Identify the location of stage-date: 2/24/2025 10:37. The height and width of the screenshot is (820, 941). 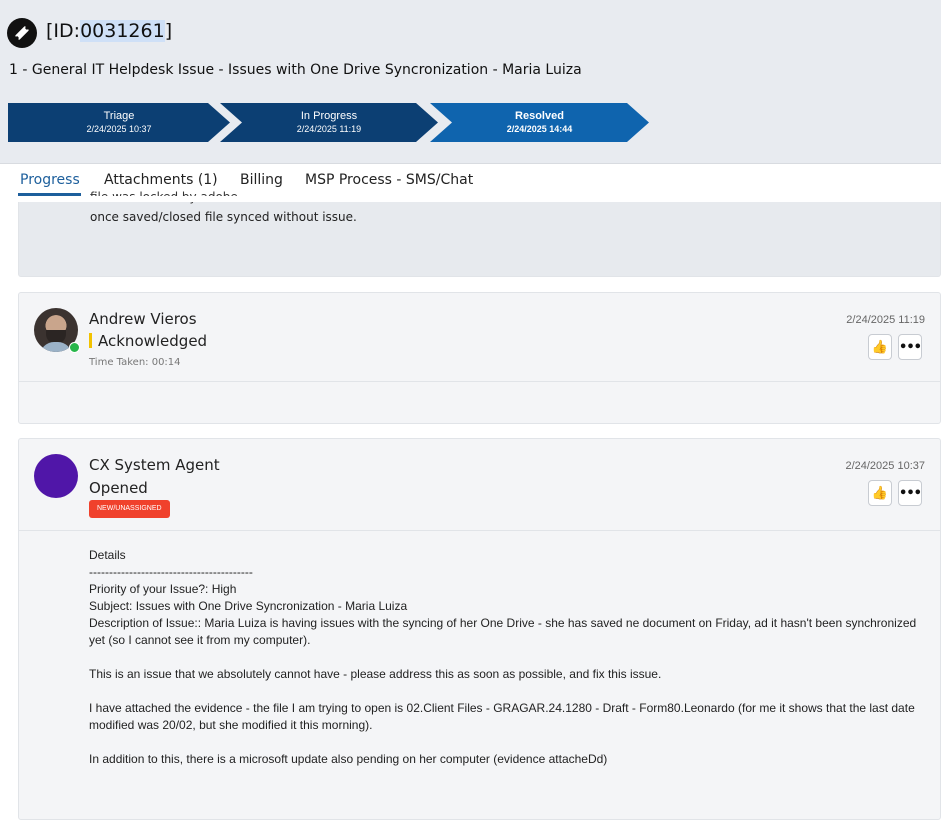
(119, 129).